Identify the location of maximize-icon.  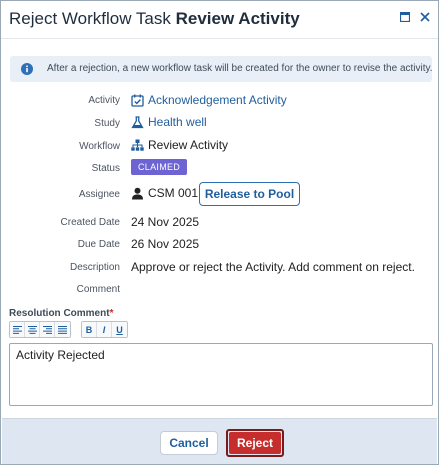
(407, 19).